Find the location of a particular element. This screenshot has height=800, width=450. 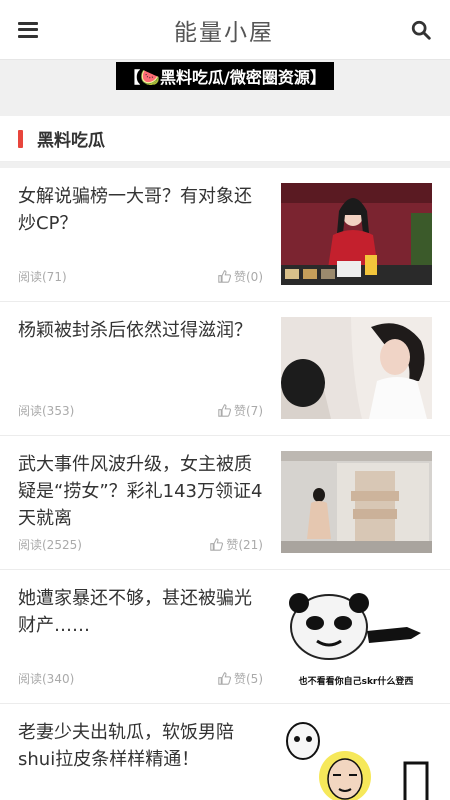

article-text: 老妻少夫出轨瓜，软饭男陪shui拉皮条样样精通！ is located at coordinates (149, 759).